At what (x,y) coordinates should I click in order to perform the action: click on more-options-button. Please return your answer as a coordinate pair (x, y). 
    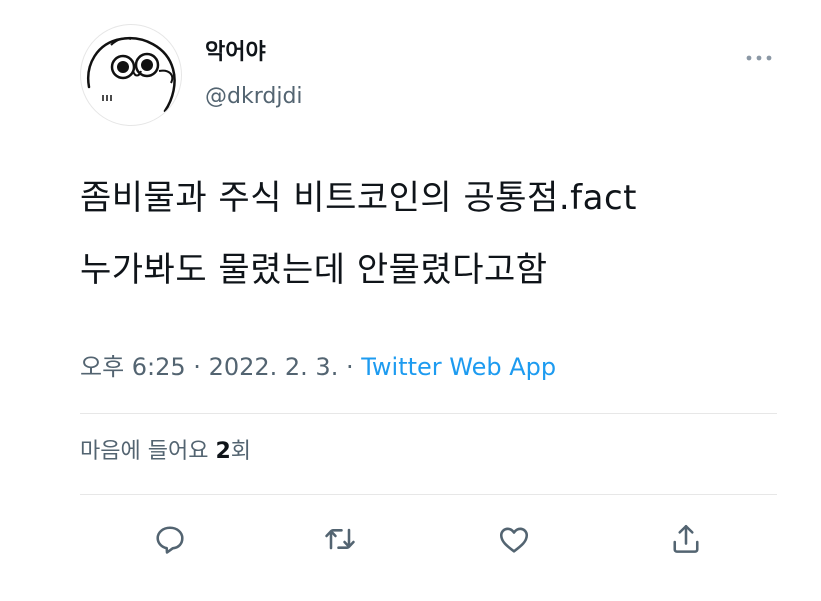
    Looking at the image, I should click on (759, 58).